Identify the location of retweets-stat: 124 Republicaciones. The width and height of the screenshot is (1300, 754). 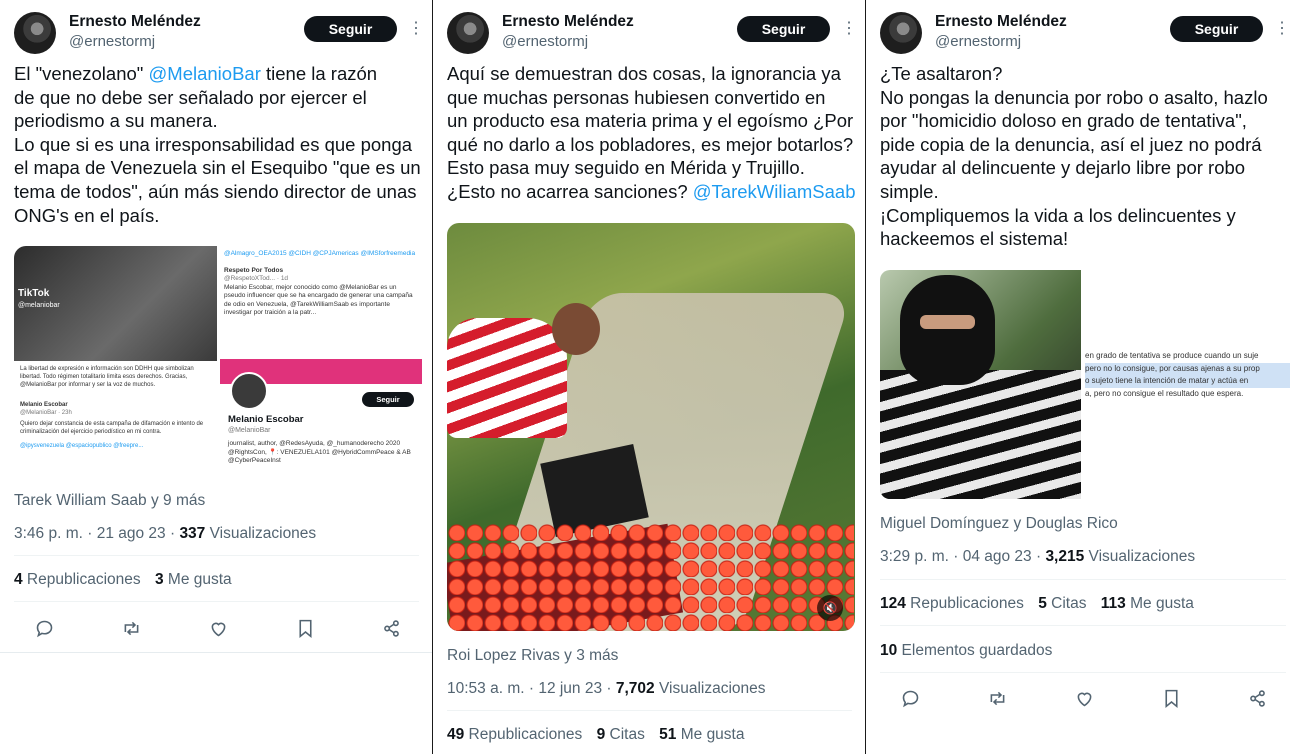
(952, 603).